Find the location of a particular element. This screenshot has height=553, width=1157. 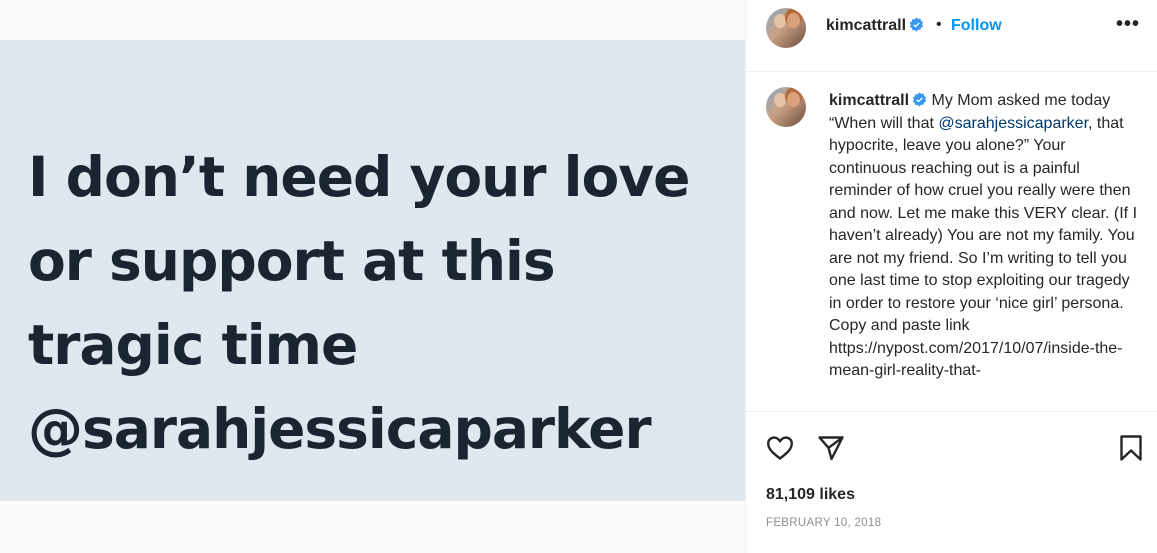

post-actions is located at coordinates (951, 442).